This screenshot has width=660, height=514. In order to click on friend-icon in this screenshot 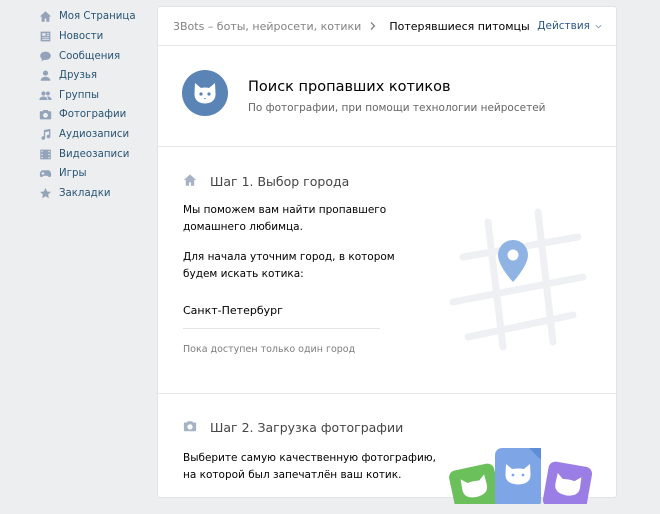, I will do `click(45, 75)`.